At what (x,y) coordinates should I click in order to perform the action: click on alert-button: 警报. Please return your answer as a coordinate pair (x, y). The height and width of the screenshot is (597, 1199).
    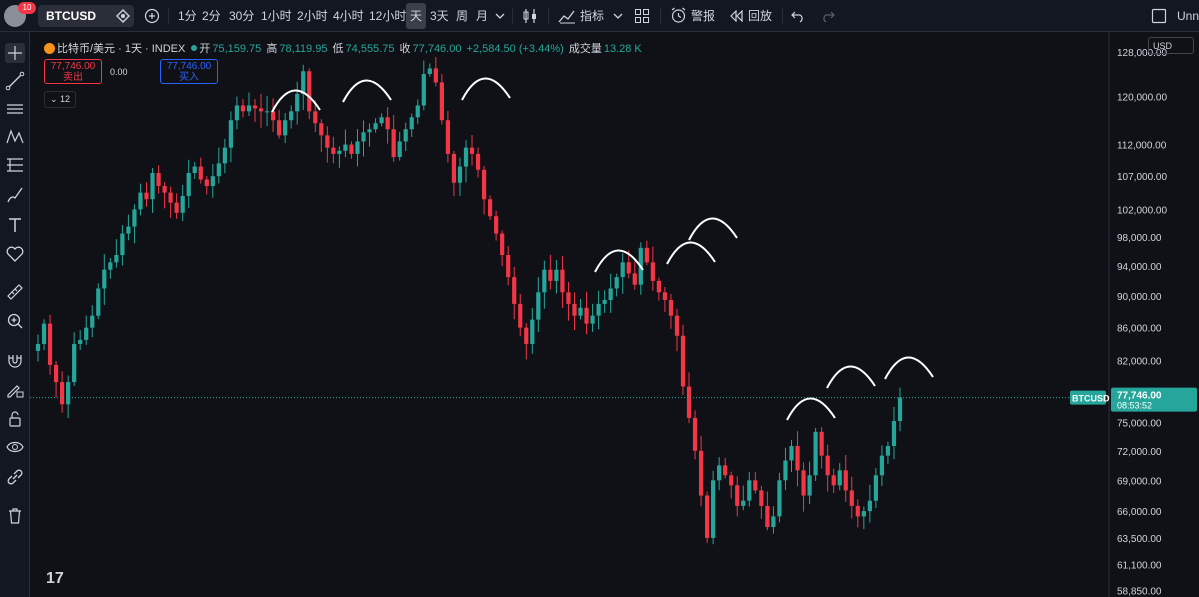
    Looking at the image, I should click on (703, 16).